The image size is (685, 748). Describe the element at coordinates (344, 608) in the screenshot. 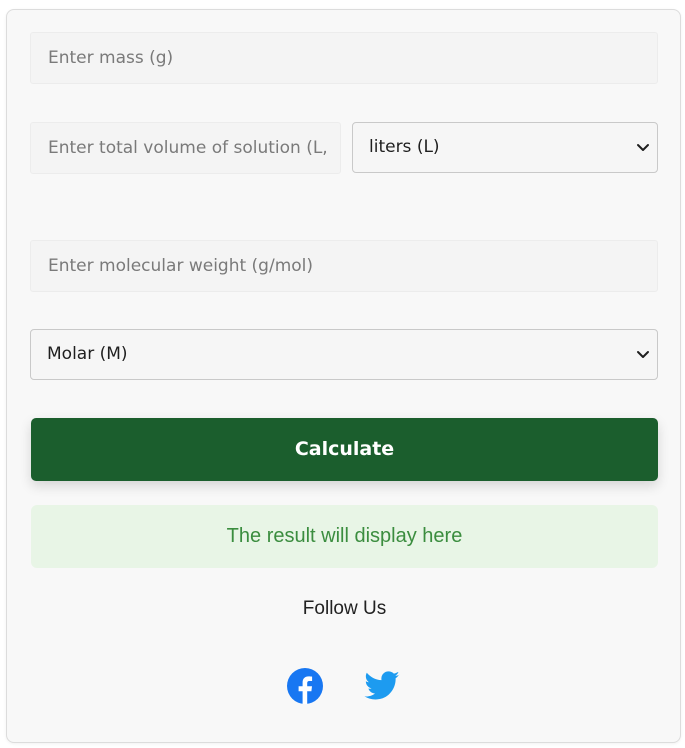

I see `follow-us-heading: Follow Us` at that location.